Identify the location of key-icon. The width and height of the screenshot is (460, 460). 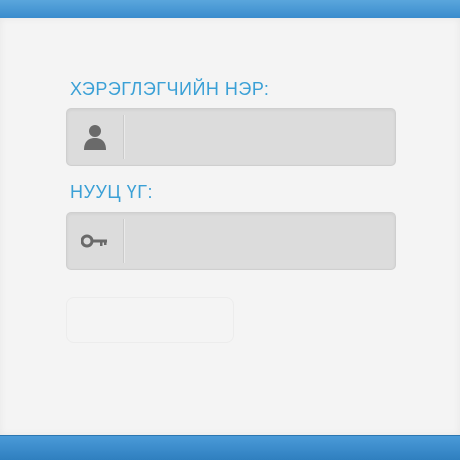
(95, 241).